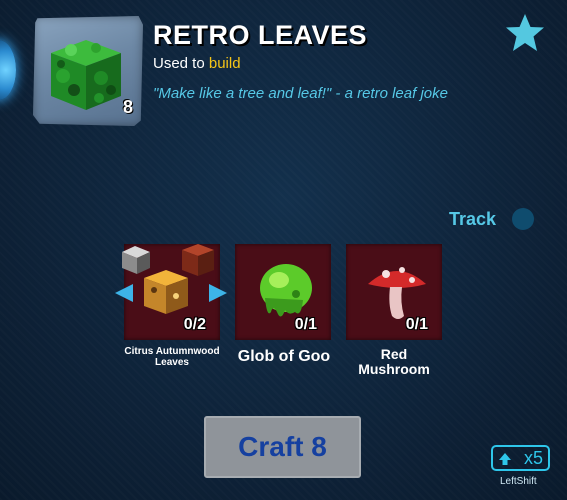  I want to click on ingredient-slot-citrus-autumnwood-leaves: 0/2, so click(171, 292).